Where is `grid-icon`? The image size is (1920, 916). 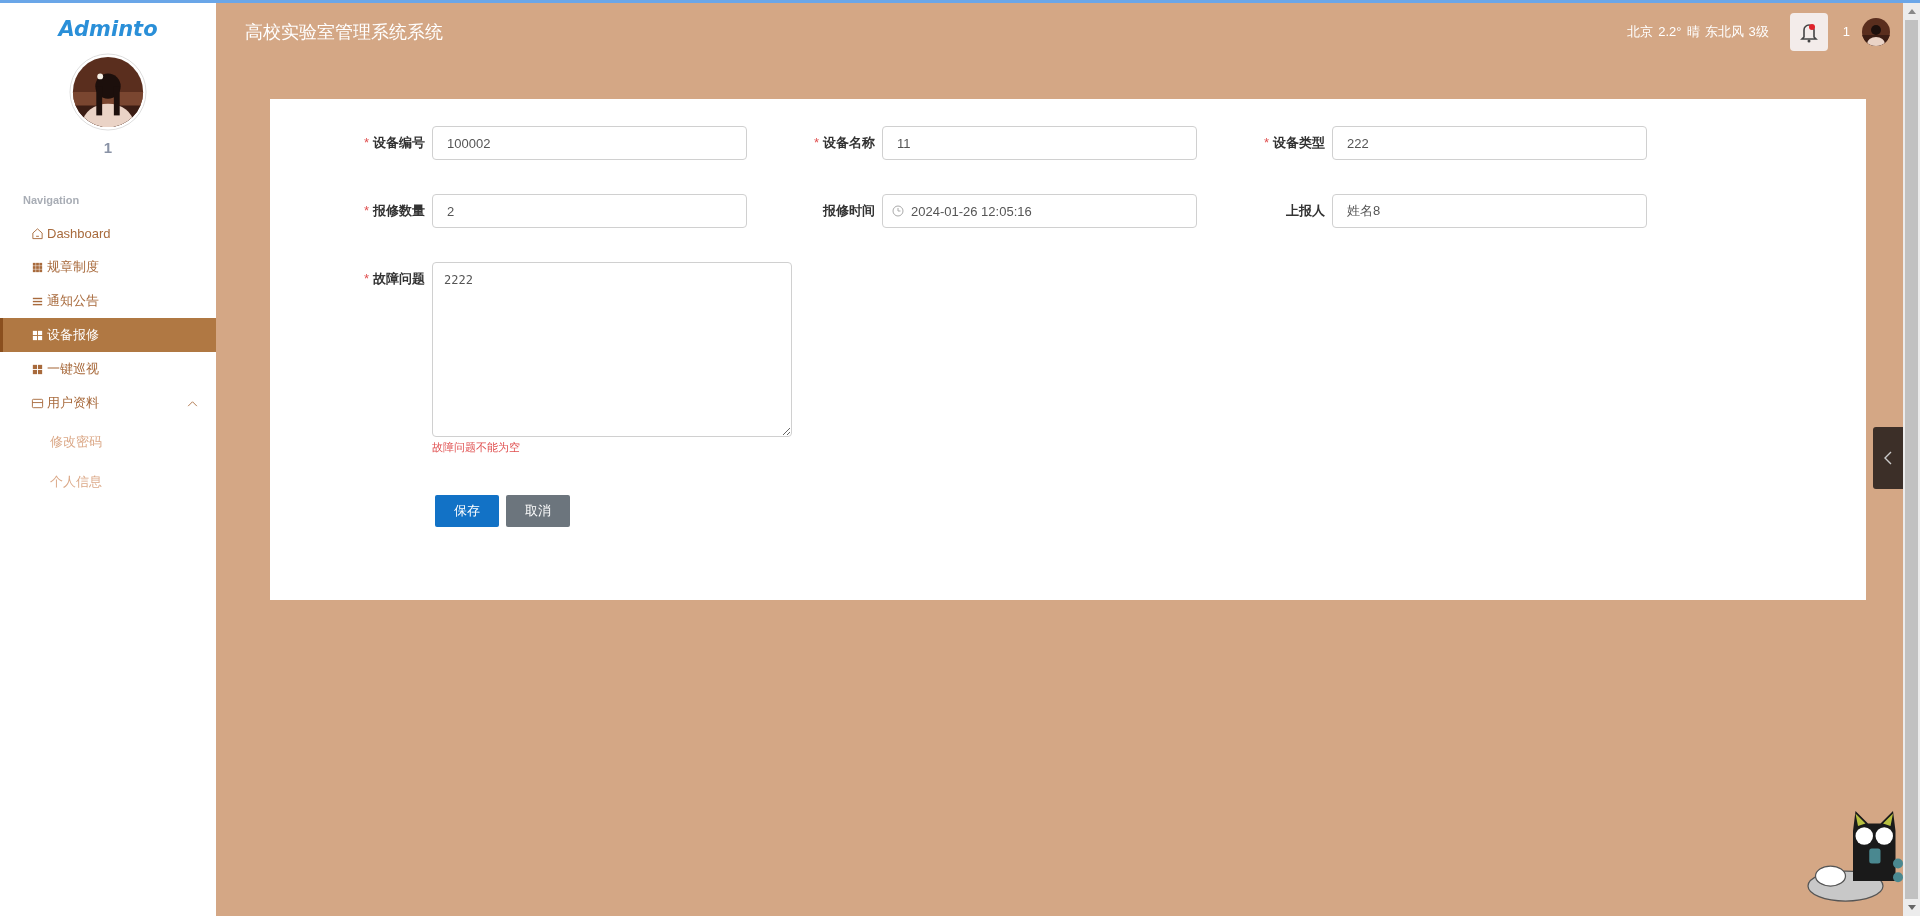
grid-icon is located at coordinates (37, 267).